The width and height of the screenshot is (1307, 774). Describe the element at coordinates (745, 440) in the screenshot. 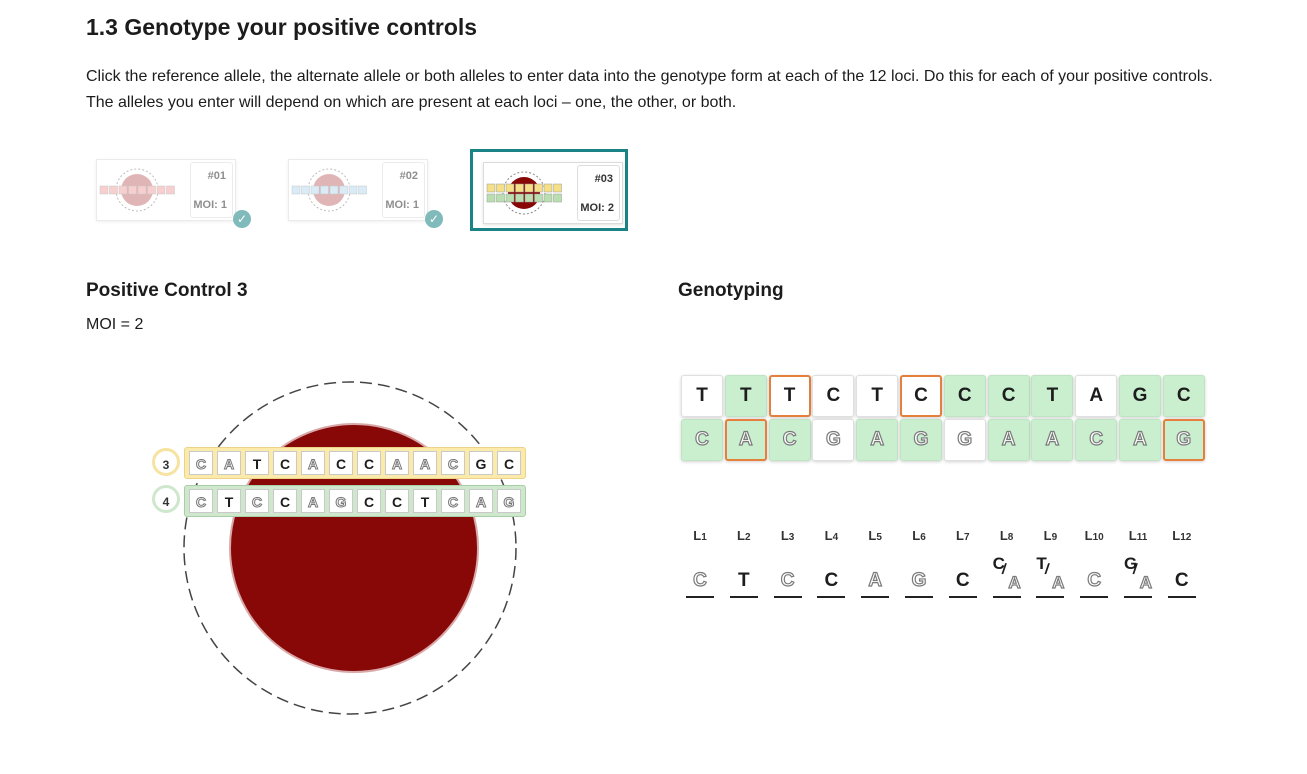

I see `alt-allele-L2: A` at that location.